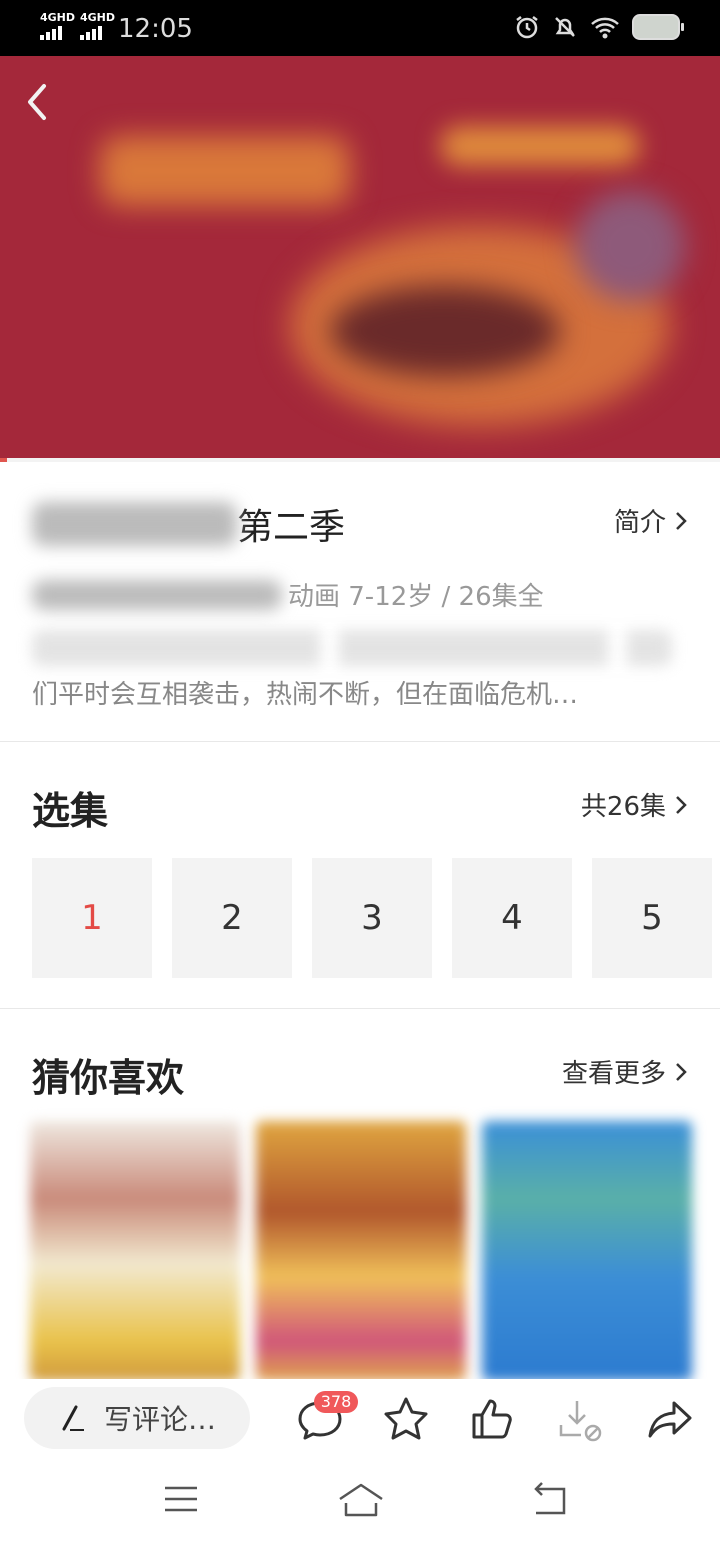 The height and width of the screenshot is (1544, 720). Describe the element at coordinates (549, 1499) in the screenshot. I see `back-icon` at that location.